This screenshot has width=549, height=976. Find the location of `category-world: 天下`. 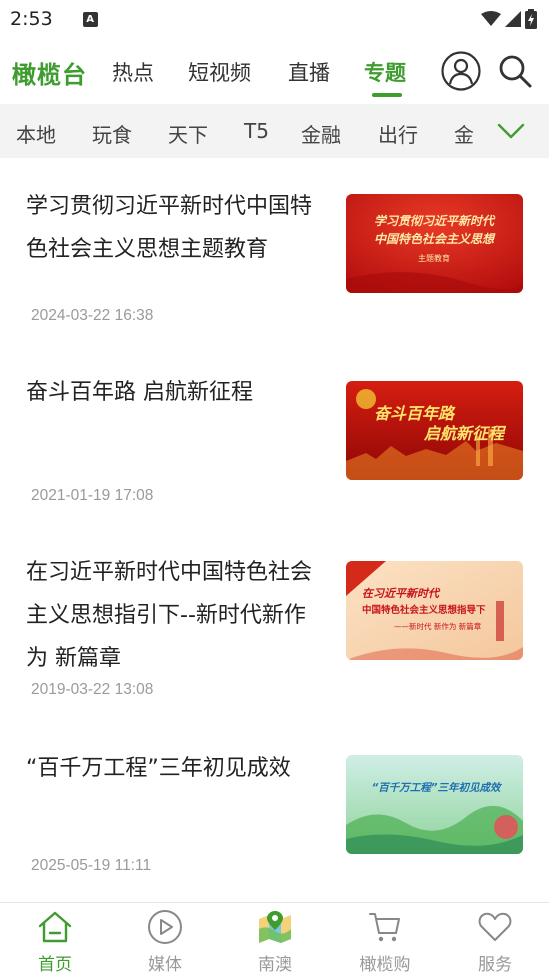

category-world: 天下 is located at coordinates (188, 133).